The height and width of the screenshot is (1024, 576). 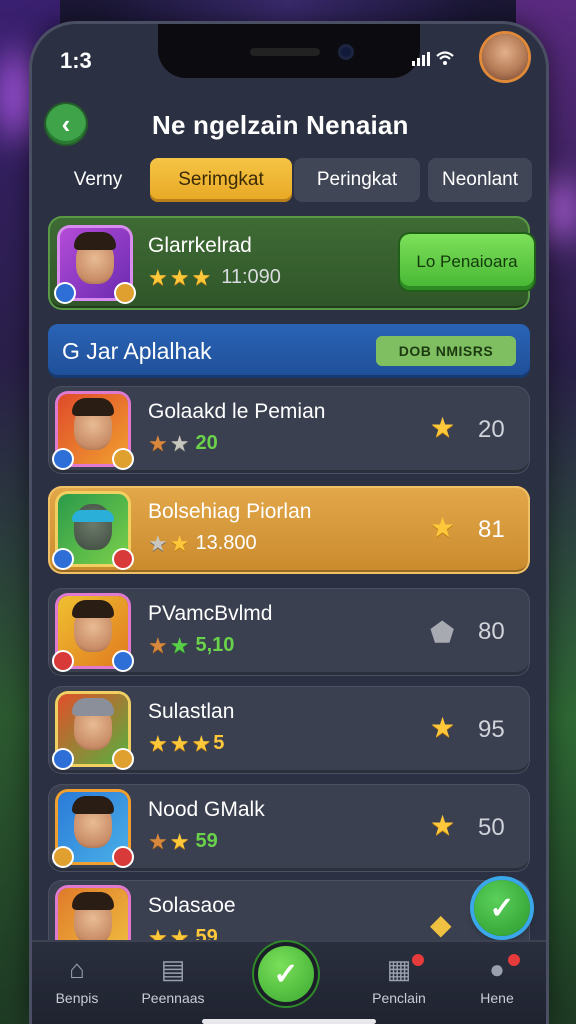 I want to click on nav-item-benpis: ⌂ Benpis, so click(x=77, y=979).